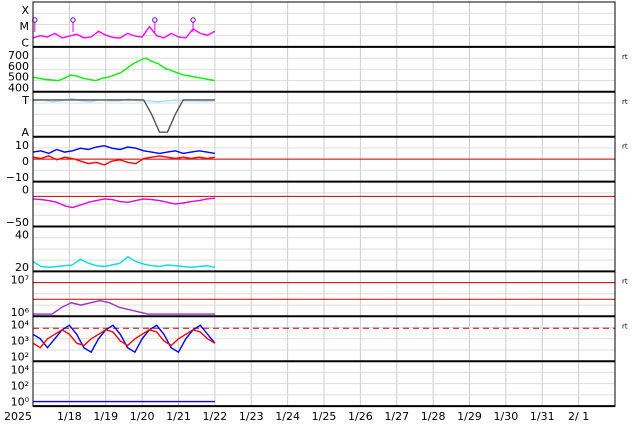  What do you see at coordinates (215, 416) in the screenshot?
I see `x-tick-label: 1/22` at bounding box center [215, 416].